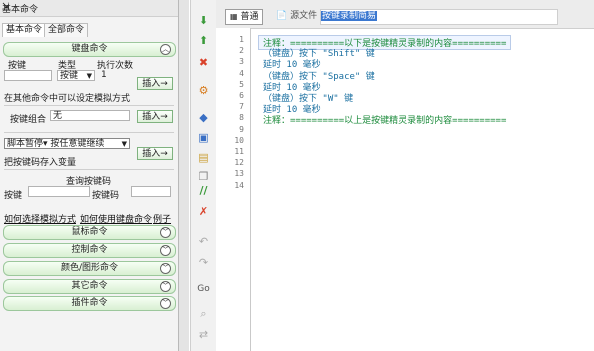 This screenshot has height=351, width=594. I want to click on note-icon: ▣, so click(203, 137).